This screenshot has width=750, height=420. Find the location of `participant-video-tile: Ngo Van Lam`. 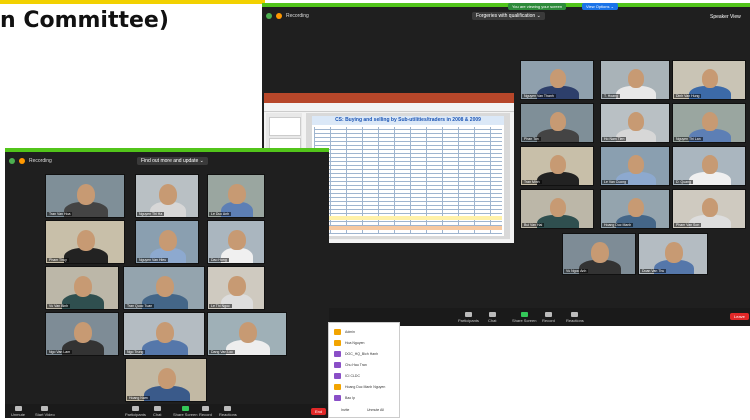

participant-video-tile: Ngo Van Lam is located at coordinates (82, 334).